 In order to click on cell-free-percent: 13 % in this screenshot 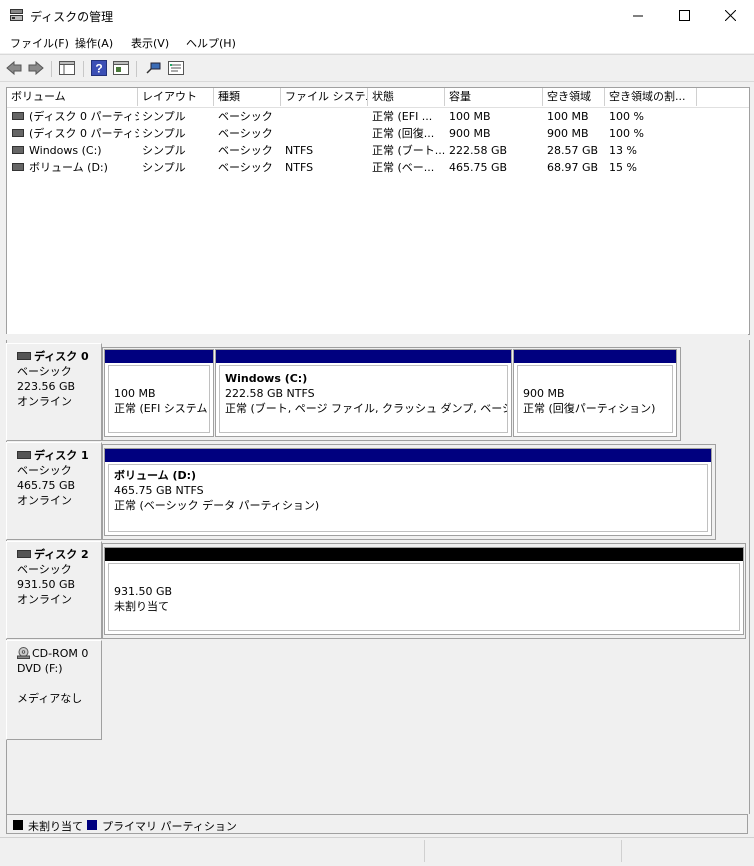, I will do `click(623, 150)`.